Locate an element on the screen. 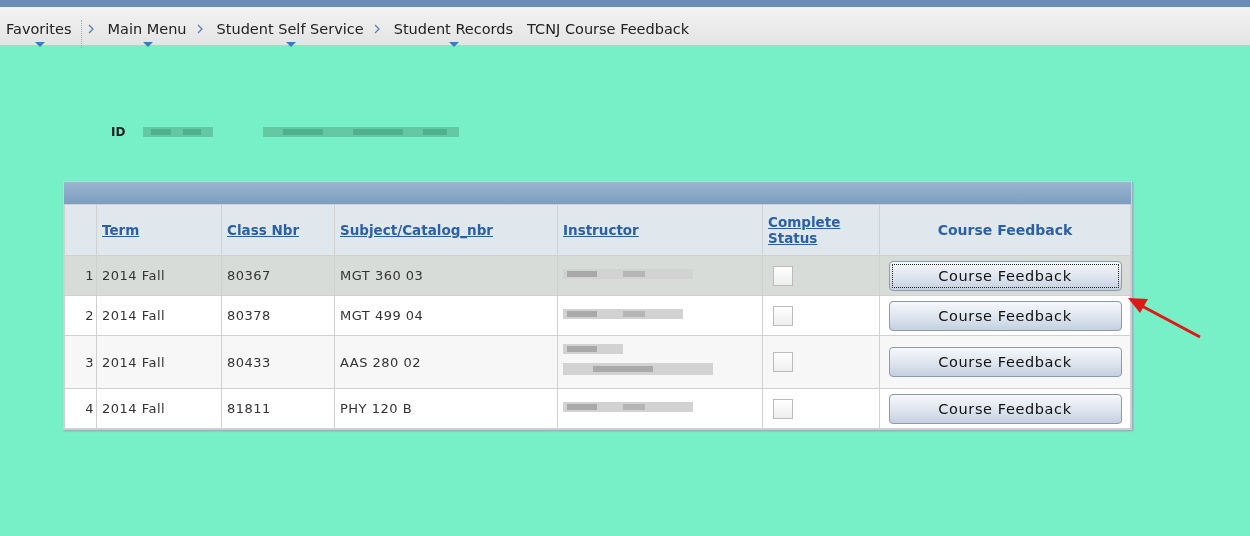 The image size is (1250, 536). column-header-link: Class Nbr is located at coordinates (263, 230).